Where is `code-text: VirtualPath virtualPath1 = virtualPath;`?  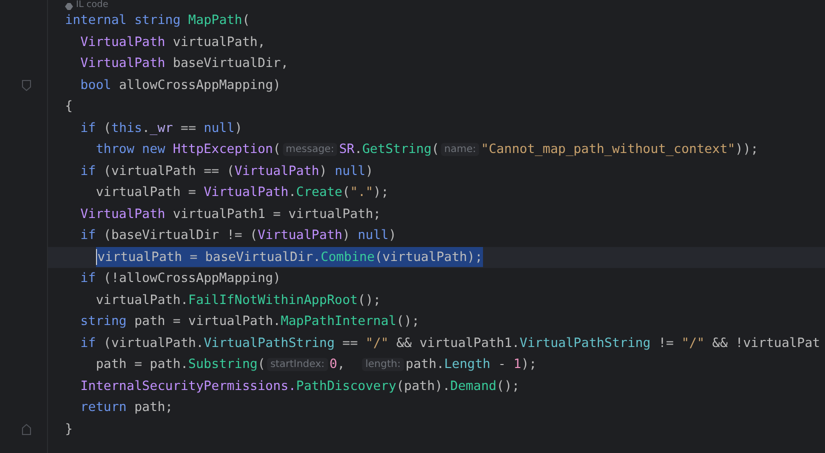 code-text: VirtualPath virtualPath1 = virtualPath; is located at coordinates (230, 214).